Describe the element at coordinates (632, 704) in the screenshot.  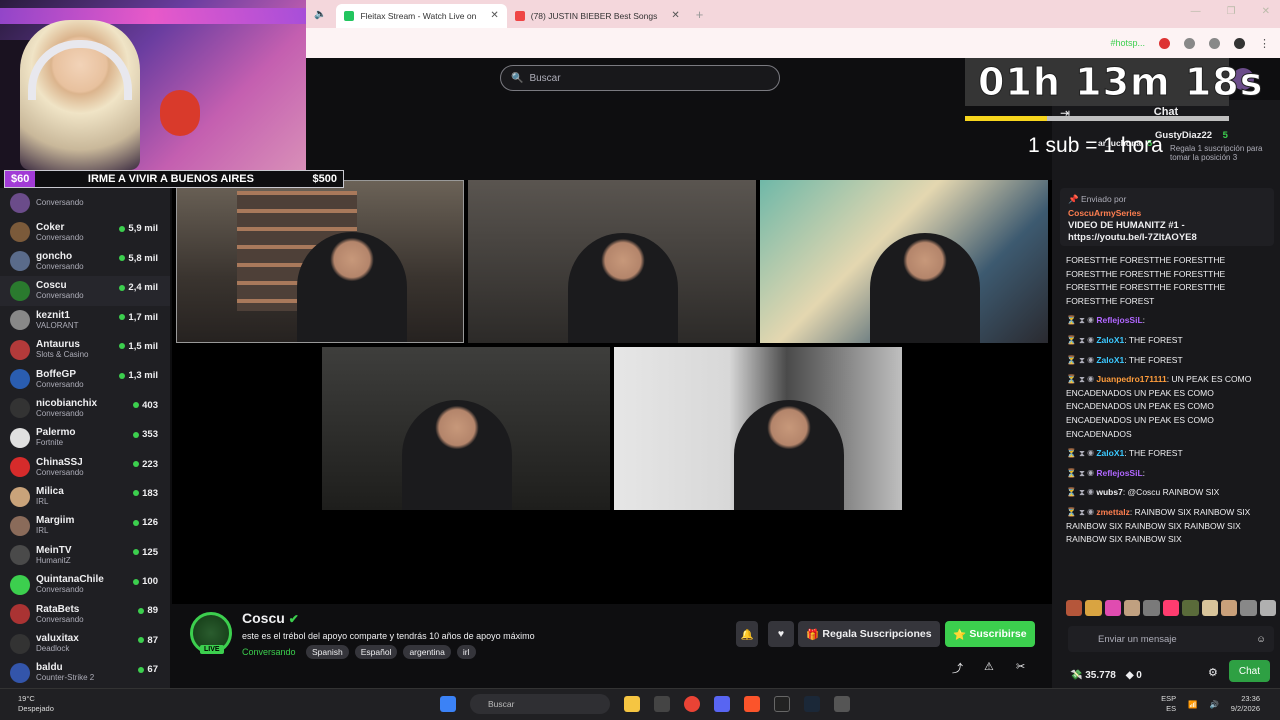
I see `file-explorer-icon` at that location.